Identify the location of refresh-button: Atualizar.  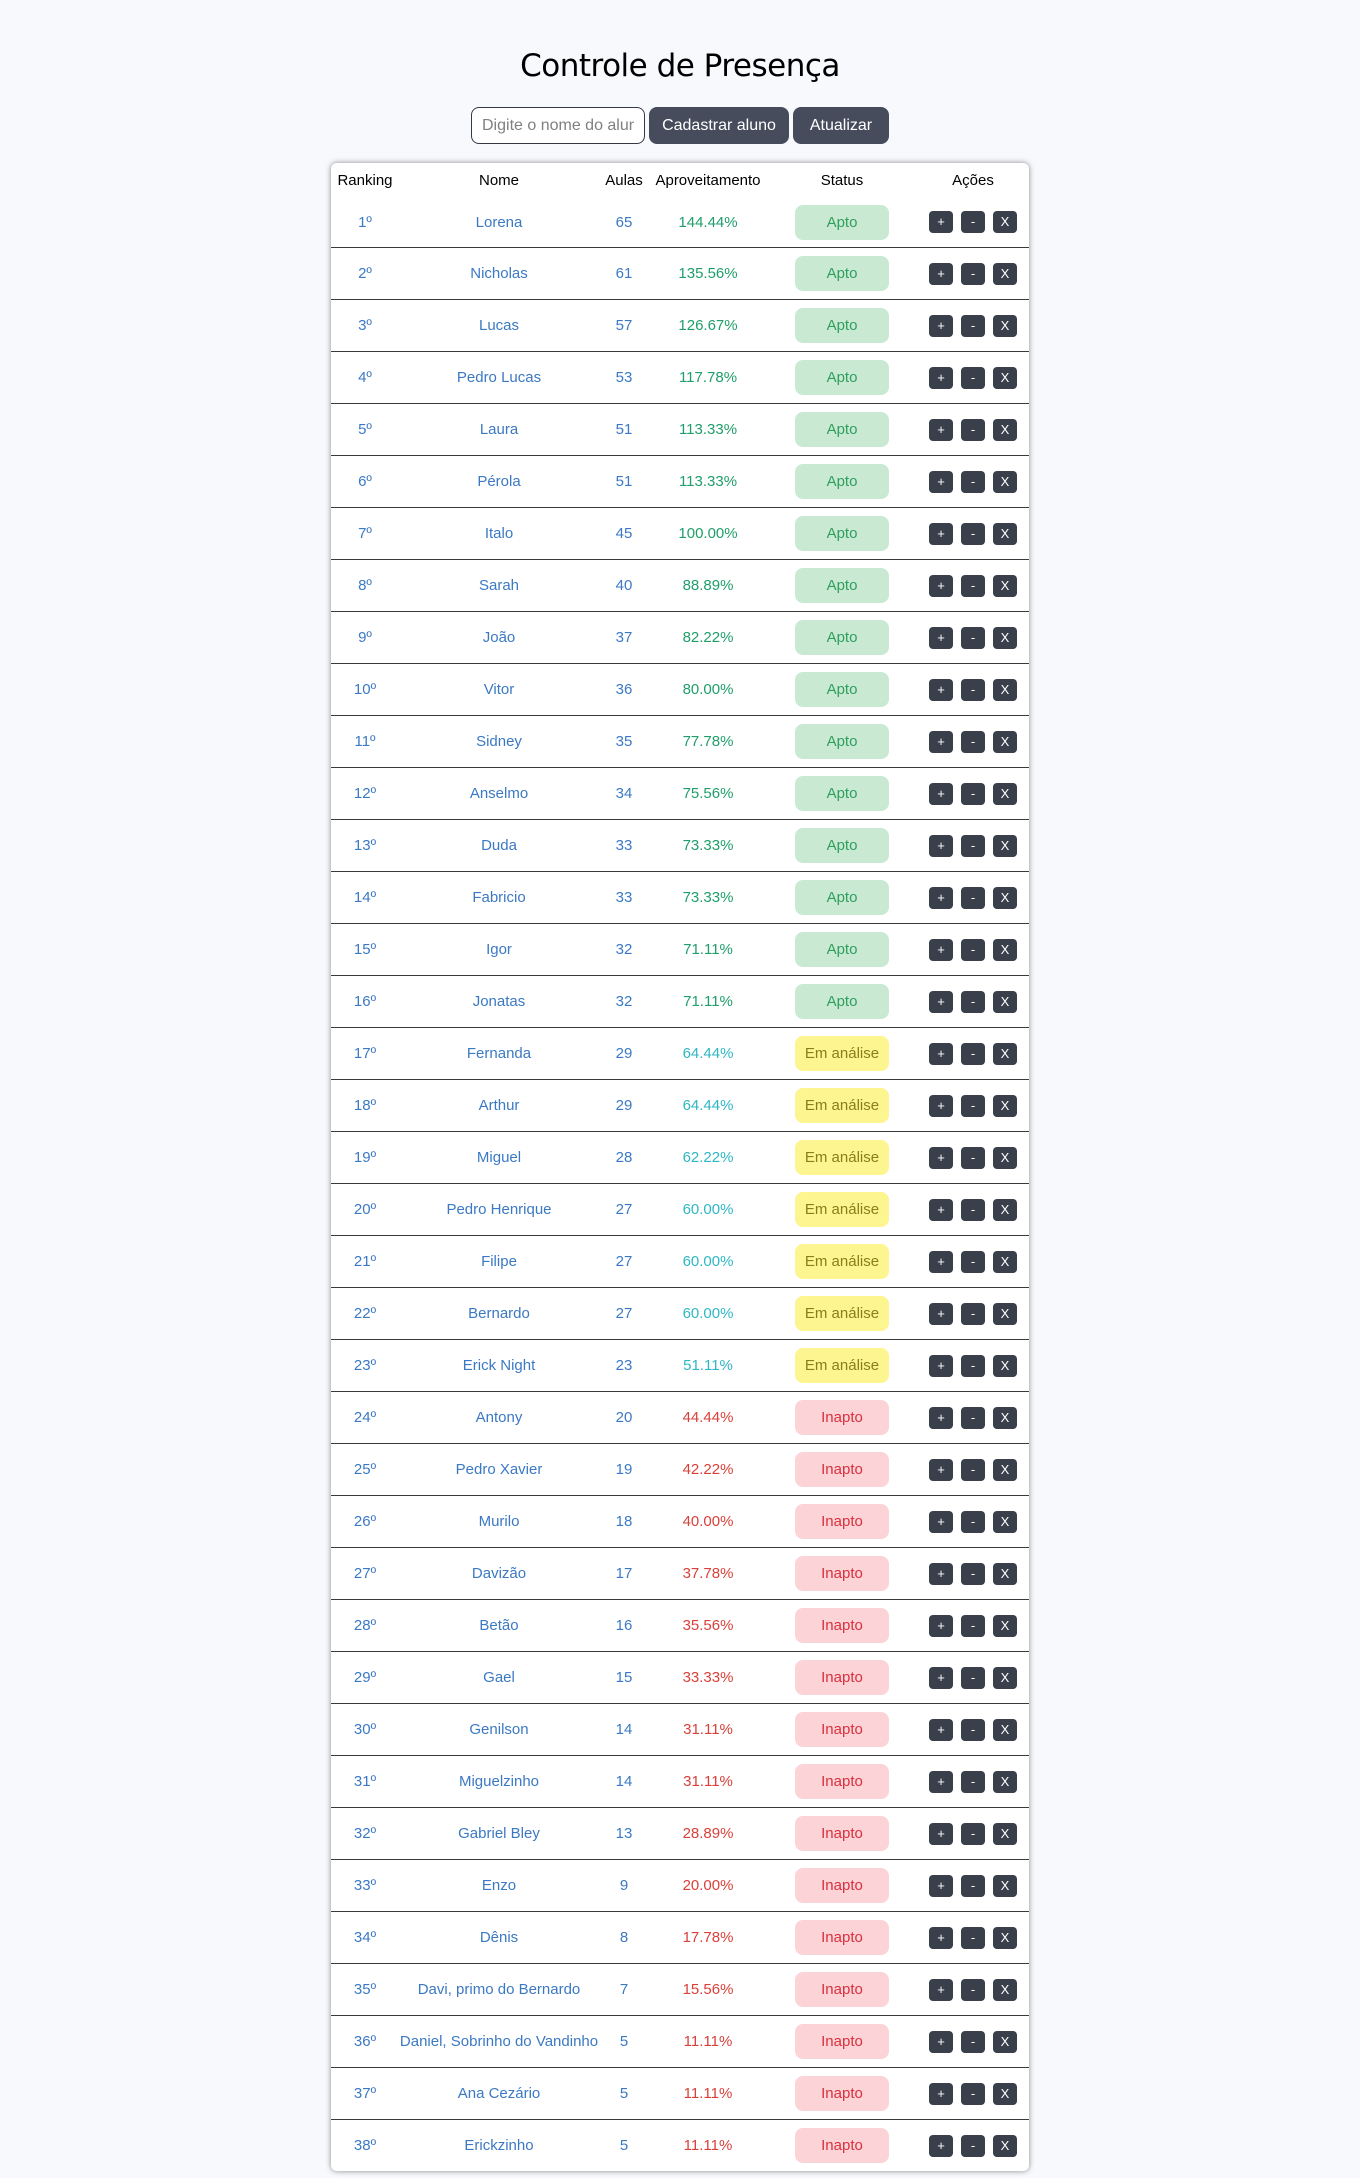
(841, 125).